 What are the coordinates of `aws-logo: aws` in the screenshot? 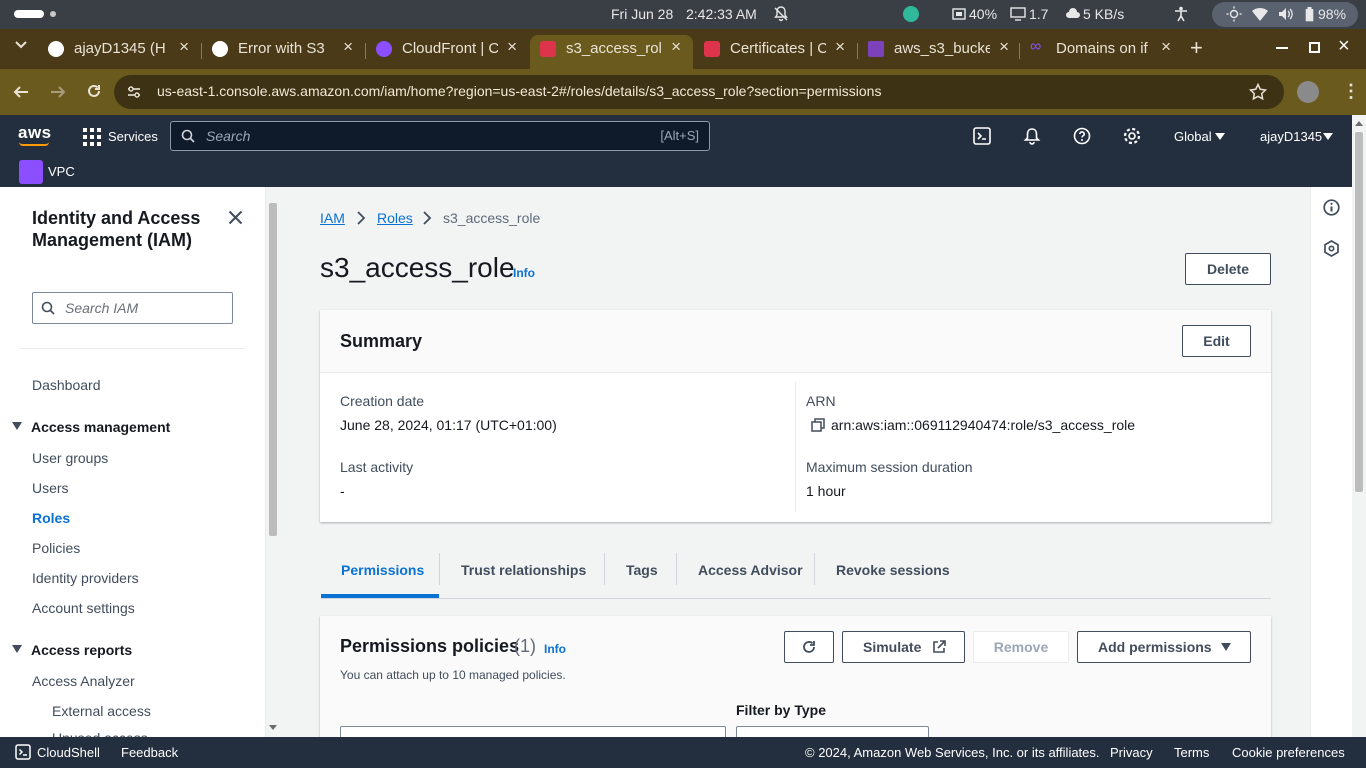 It's located at (35, 133).